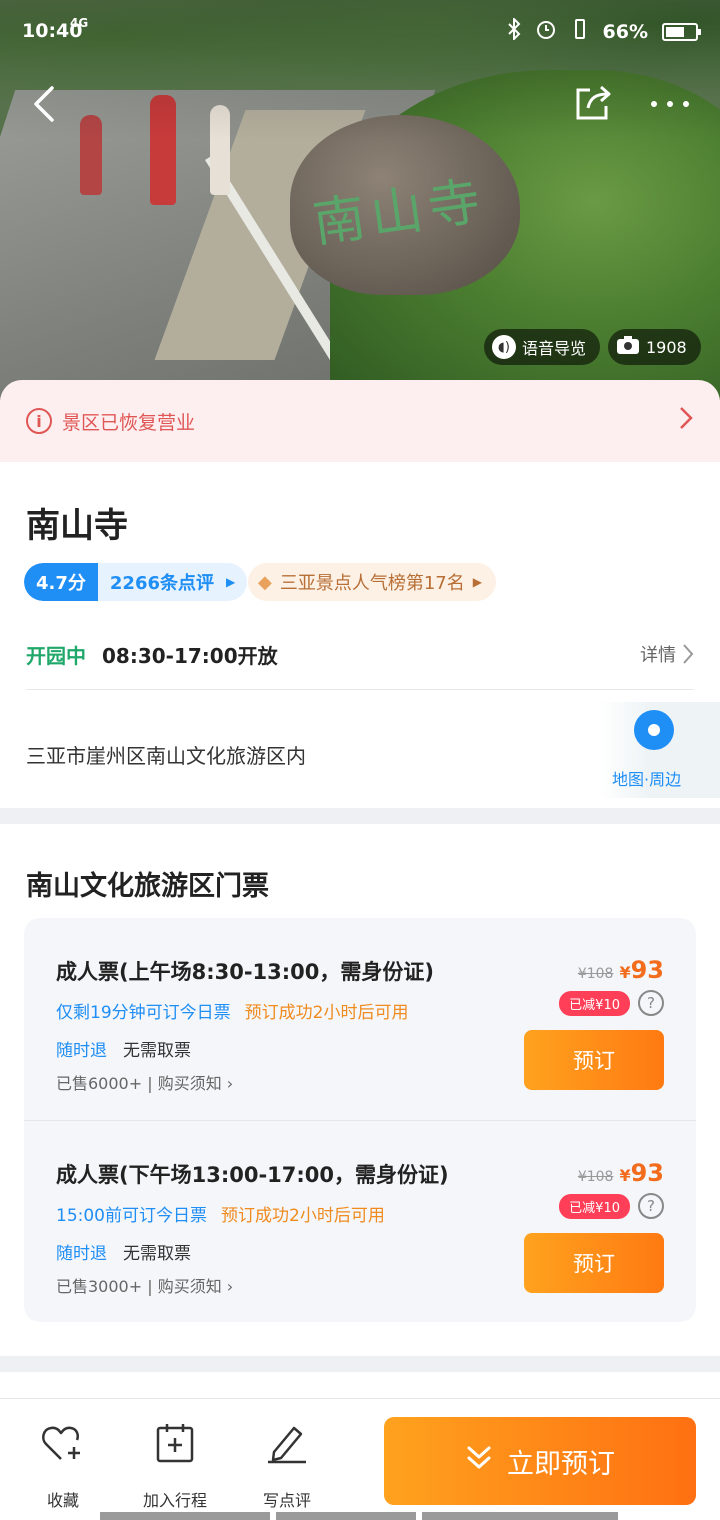 The height and width of the screenshot is (1520, 720). I want to click on camera-icon, so click(628, 347).